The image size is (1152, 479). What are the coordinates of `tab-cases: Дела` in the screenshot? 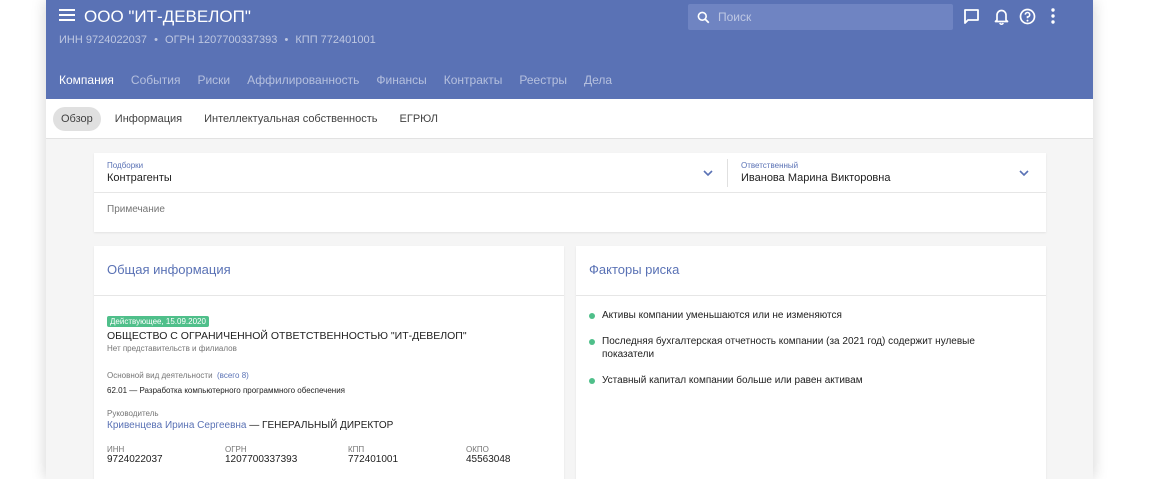 It's located at (598, 80).